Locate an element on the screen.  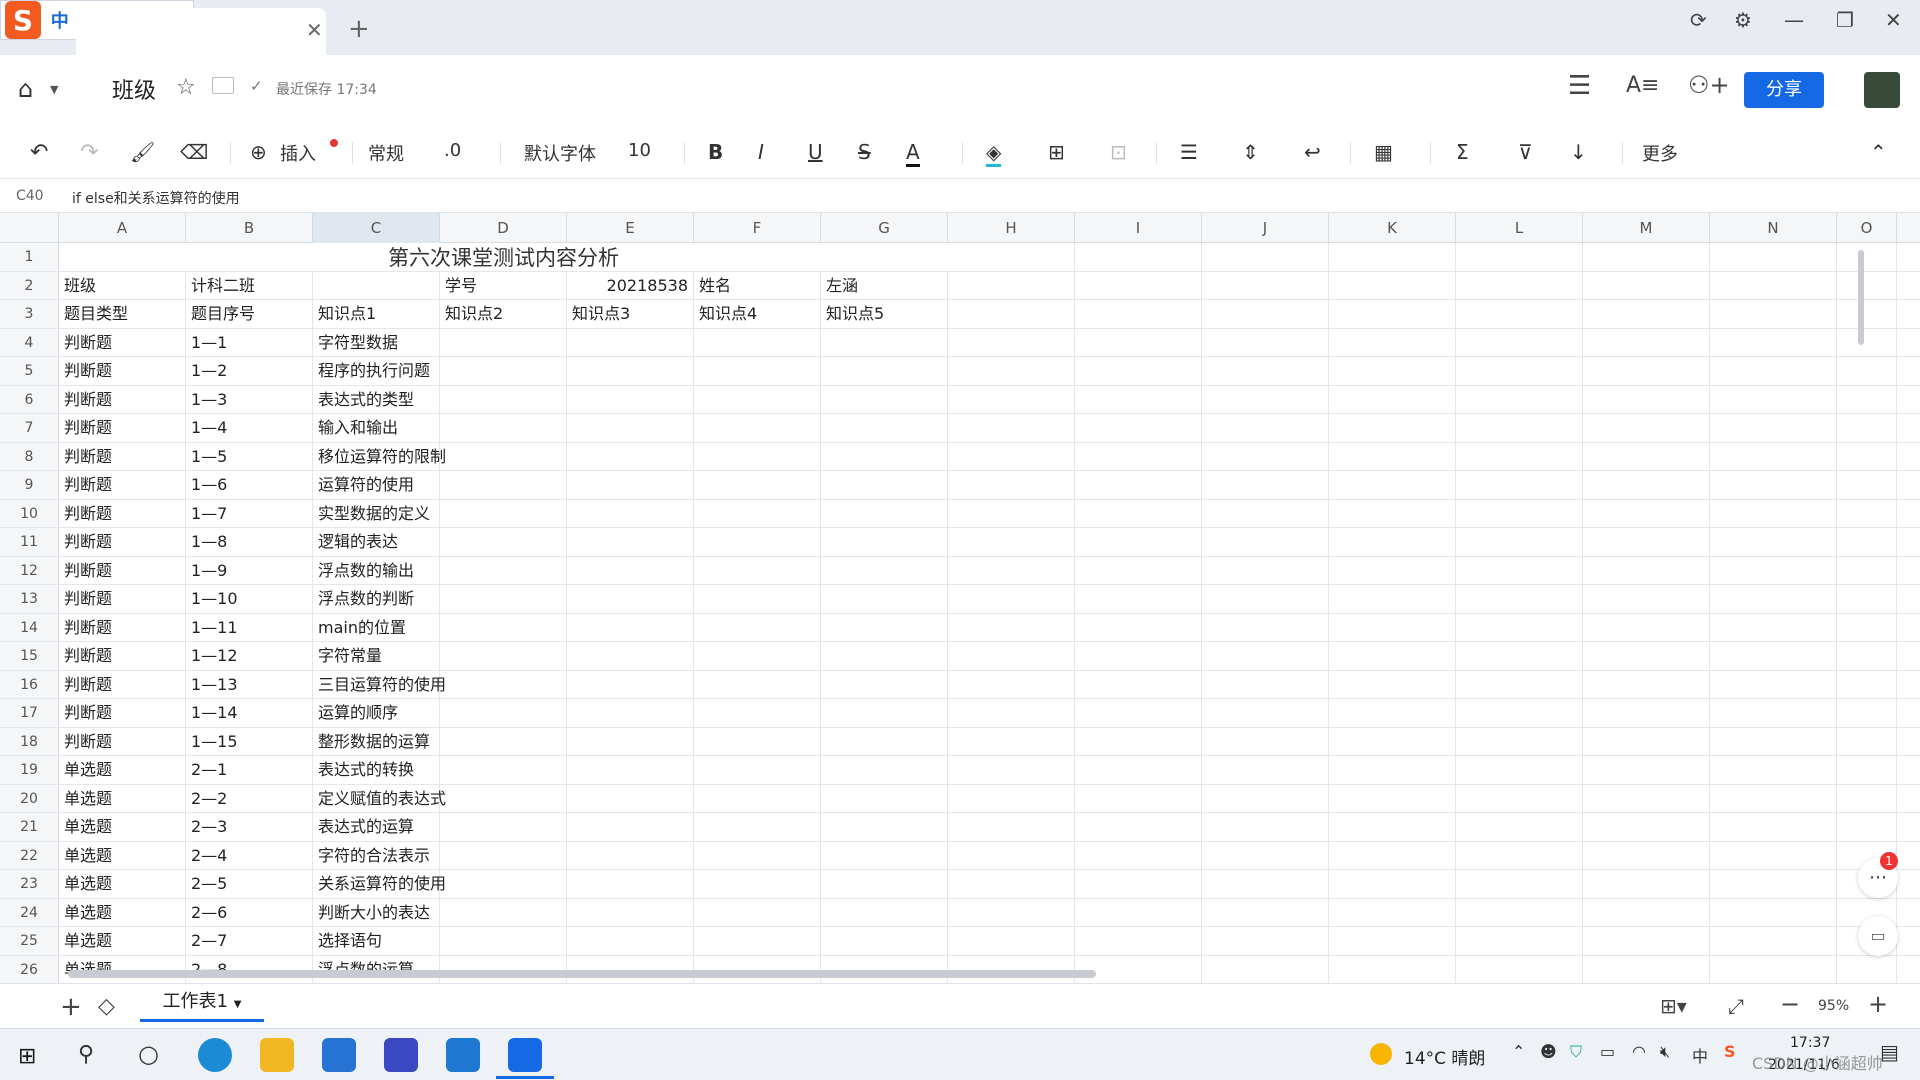
cell-i26 is located at coordinates (1138, 969).